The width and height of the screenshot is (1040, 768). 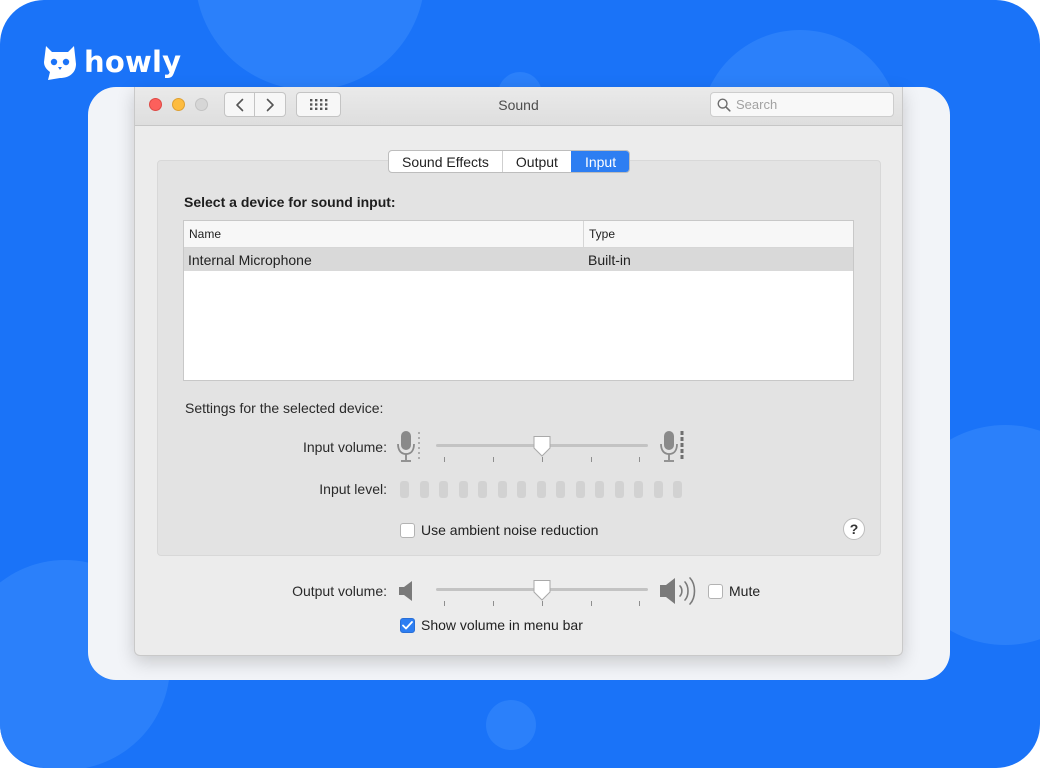 What do you see at coordinates (600, 161) in the screenshot?
I see `tab-input: Input` at bounding box center [600, 161].